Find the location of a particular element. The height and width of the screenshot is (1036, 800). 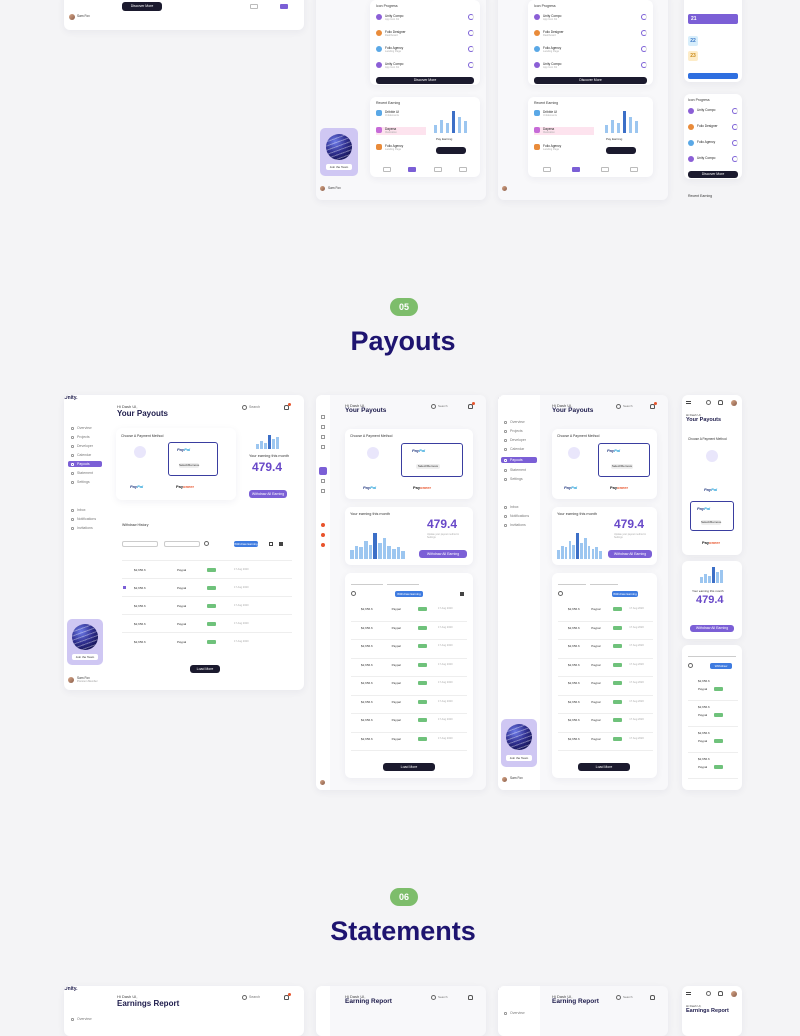

date-23: 23 is located at coordinates (693, 56).